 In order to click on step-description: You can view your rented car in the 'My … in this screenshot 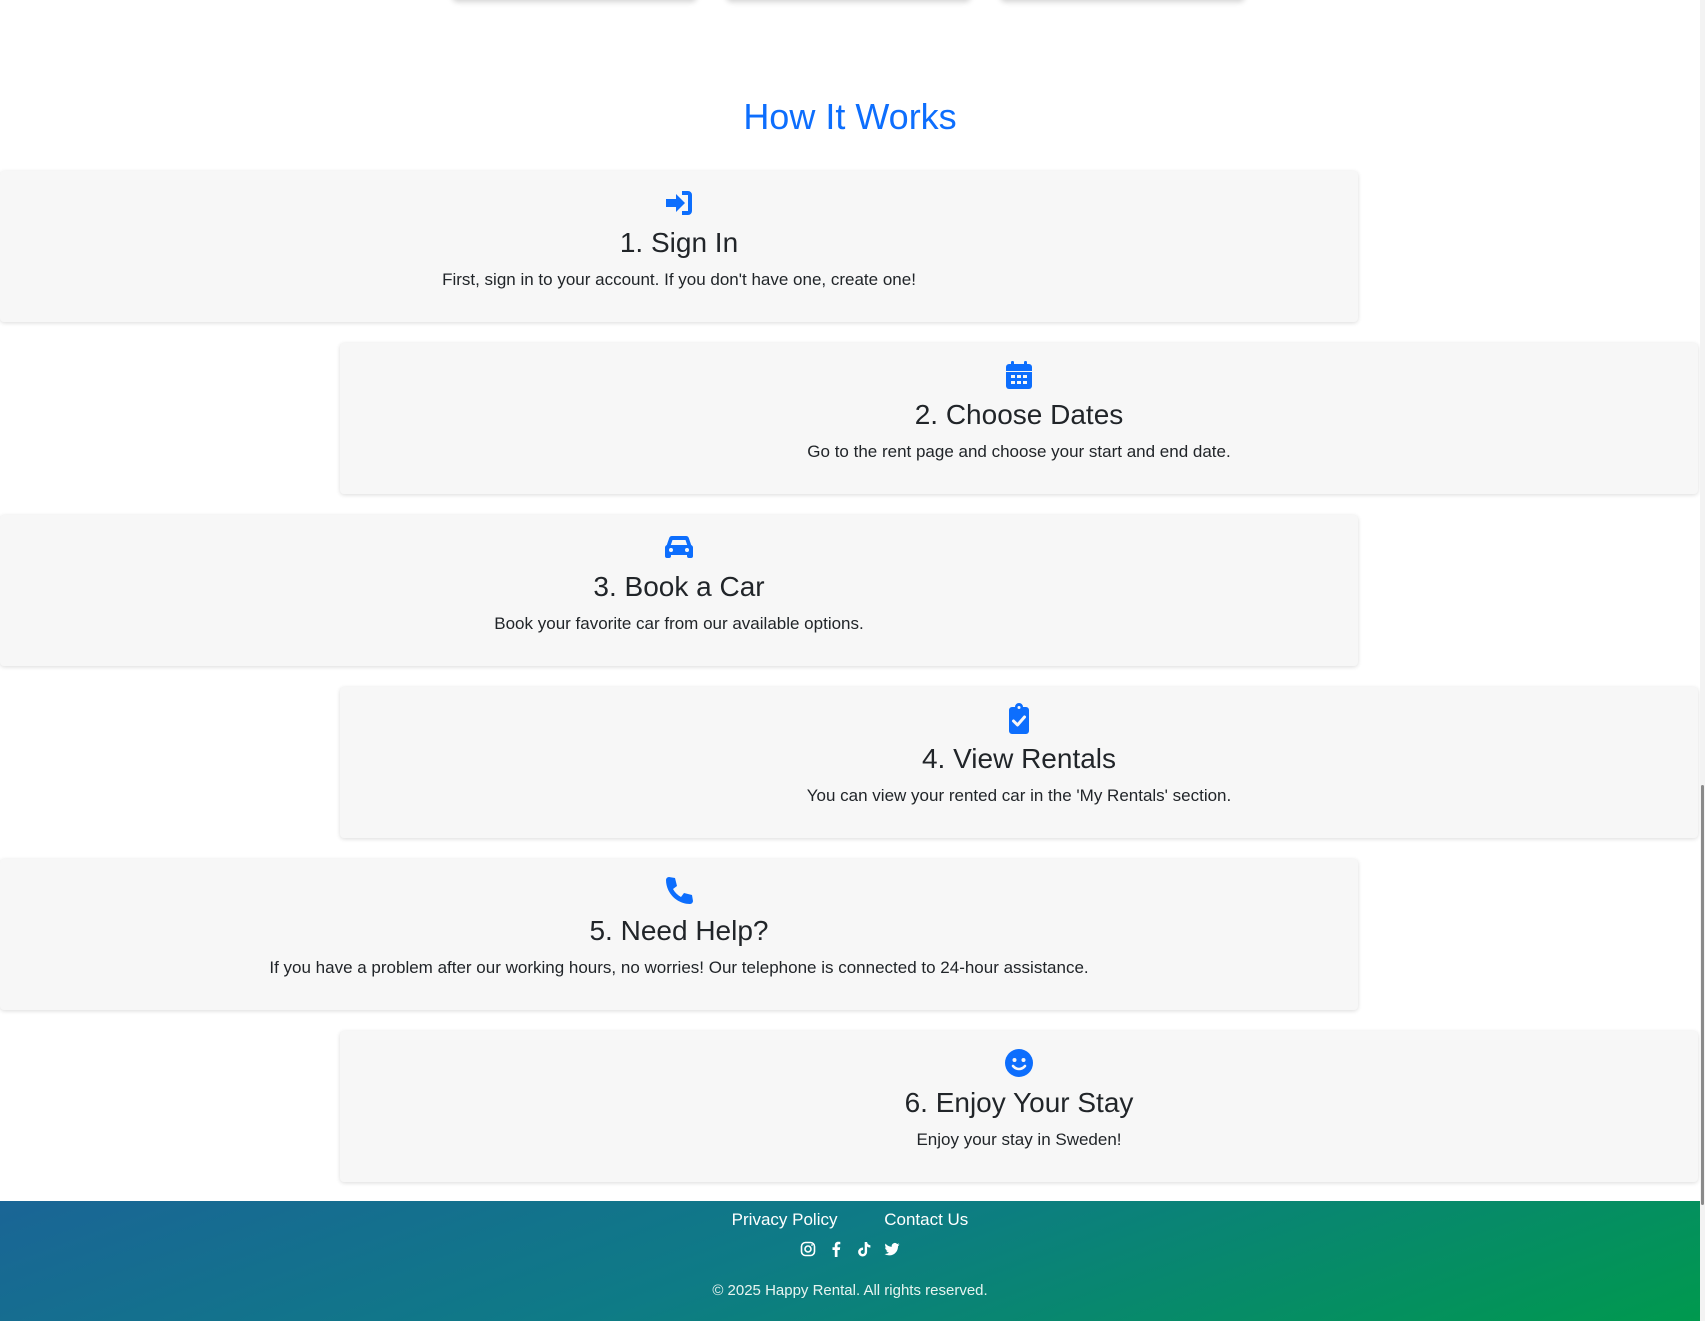, I will do `click(1019, 795)`.